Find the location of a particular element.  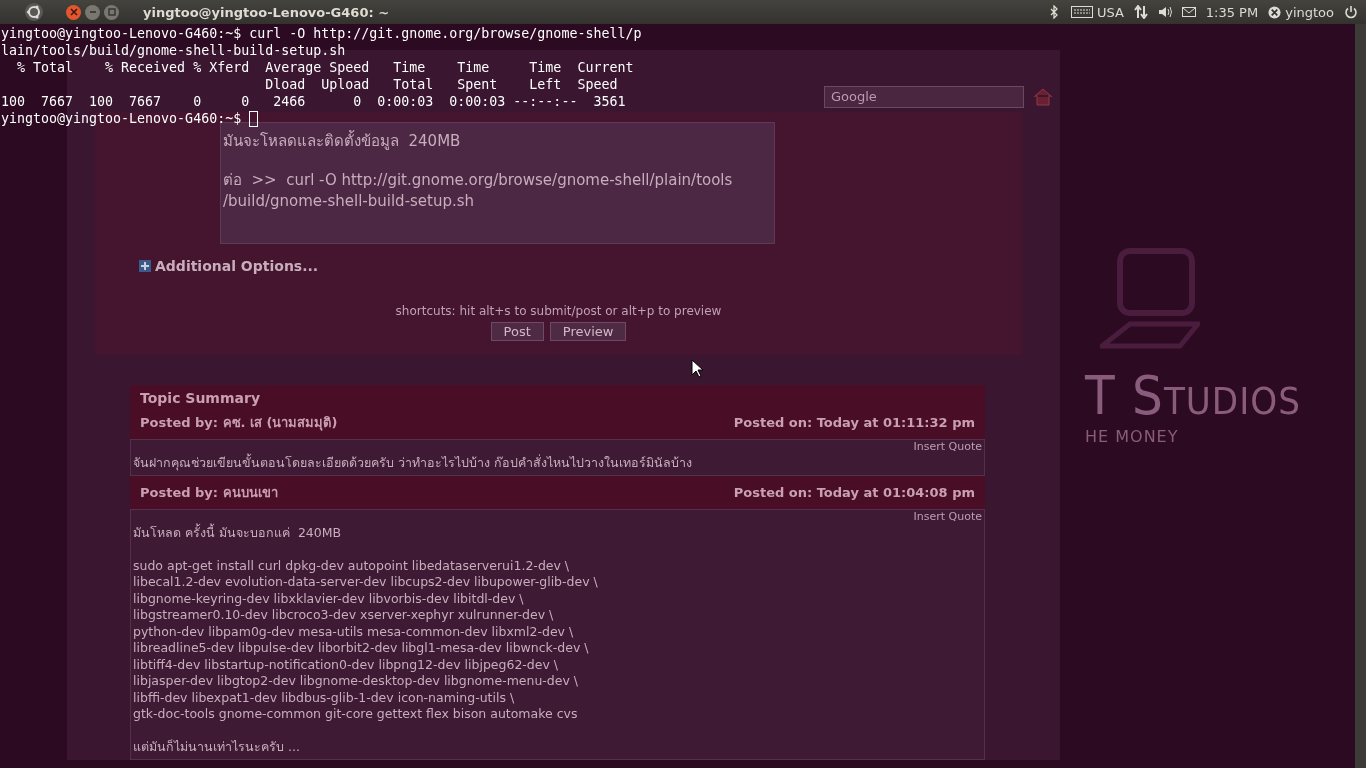

post-text: libgnome-keyring-dev libxklavier-dev libvorbis-dev libitdl-dev \ is located at coordinates (328, 598).